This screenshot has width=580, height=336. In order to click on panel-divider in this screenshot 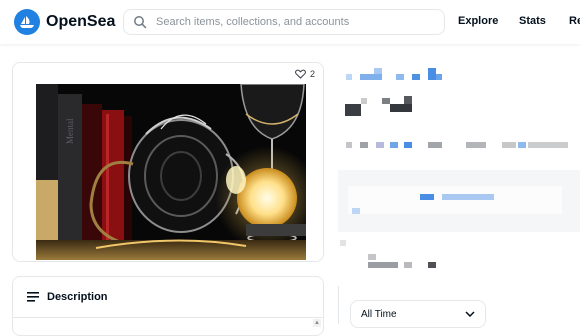, I will do `click(338, 305)`.